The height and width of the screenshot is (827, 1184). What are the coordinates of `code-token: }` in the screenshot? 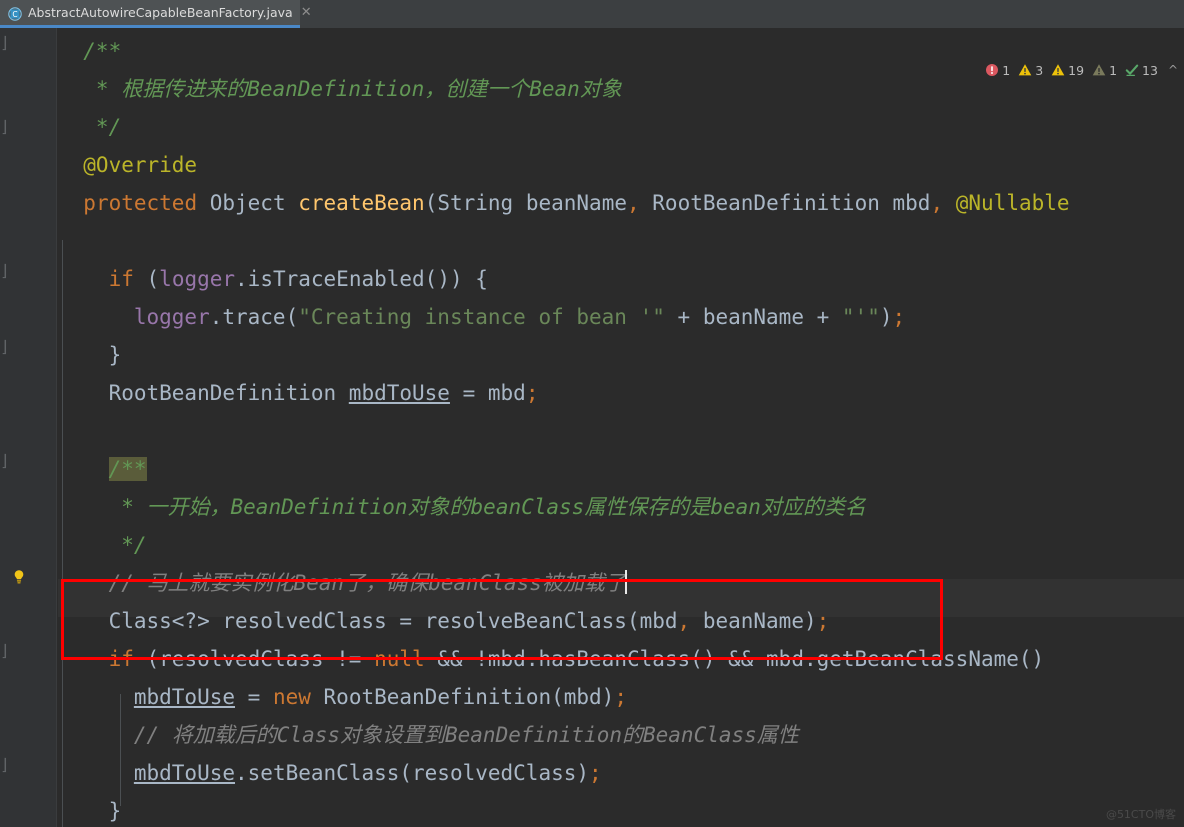 It's located at (90, 811).